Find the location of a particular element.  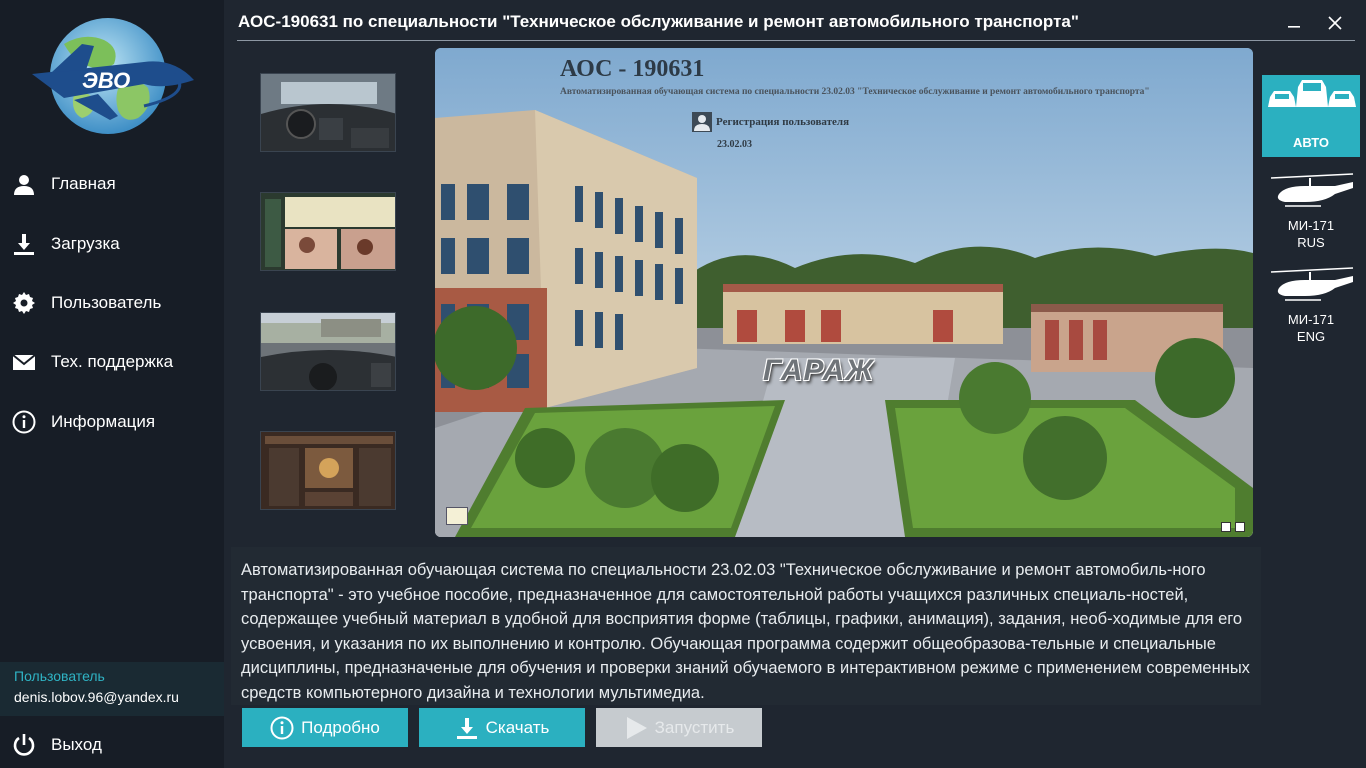

thumbnail-driving-sim is located at coordinates (328, 351).